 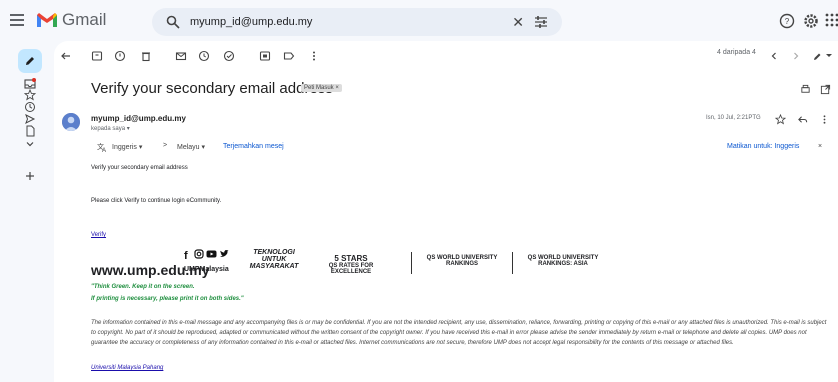 I want to click on recipient-dropdown: kepada saya ▾, so click(x=110, y=128).